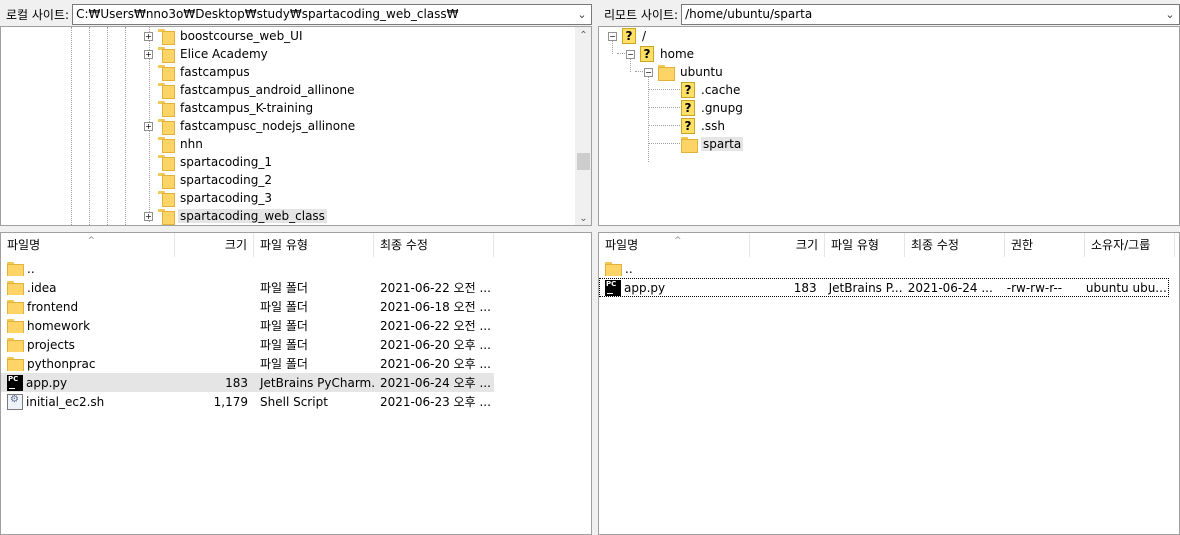 This screenshot has height=535, width=1180. What do you see at coordinates (644, 36) in the screenshot?
I see `tree-item-label: /` at bounding box center [644, 36].